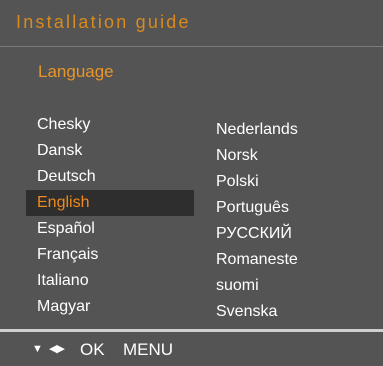  Describe the element at coordinates (92, 349) in the screenshot. I see `ok-hint: OK` at that location.